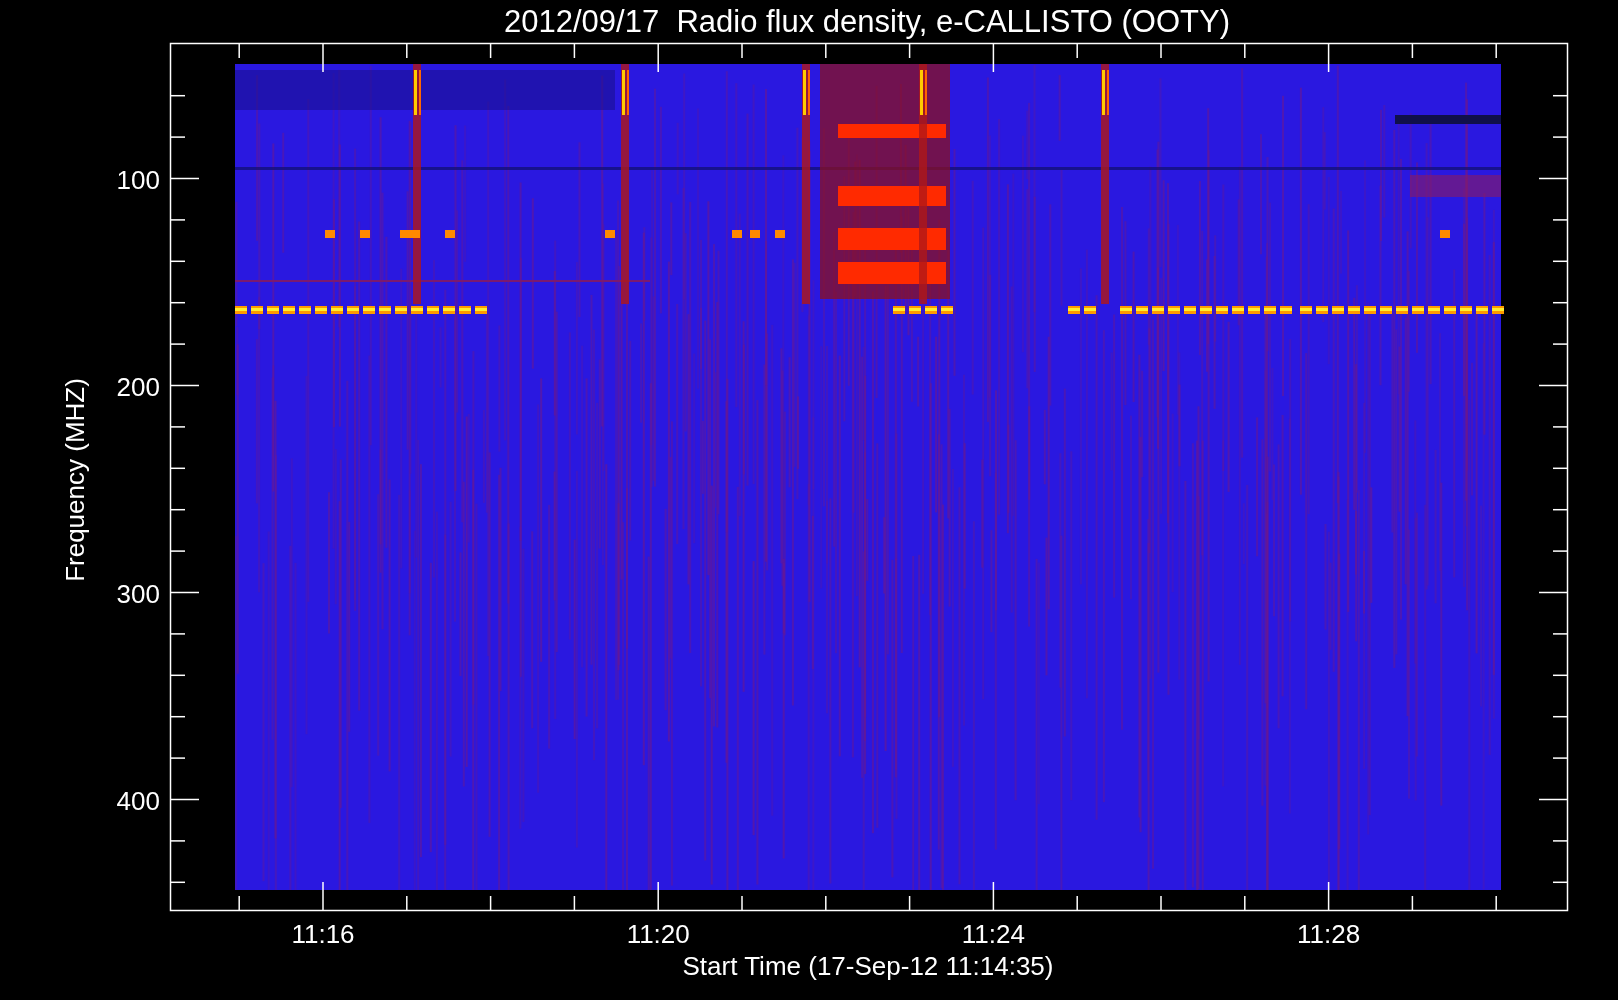 The height and width of the screenshot is (1000, 1618). I want to click on x-tick-label: 11:28, so click(1329, 934).